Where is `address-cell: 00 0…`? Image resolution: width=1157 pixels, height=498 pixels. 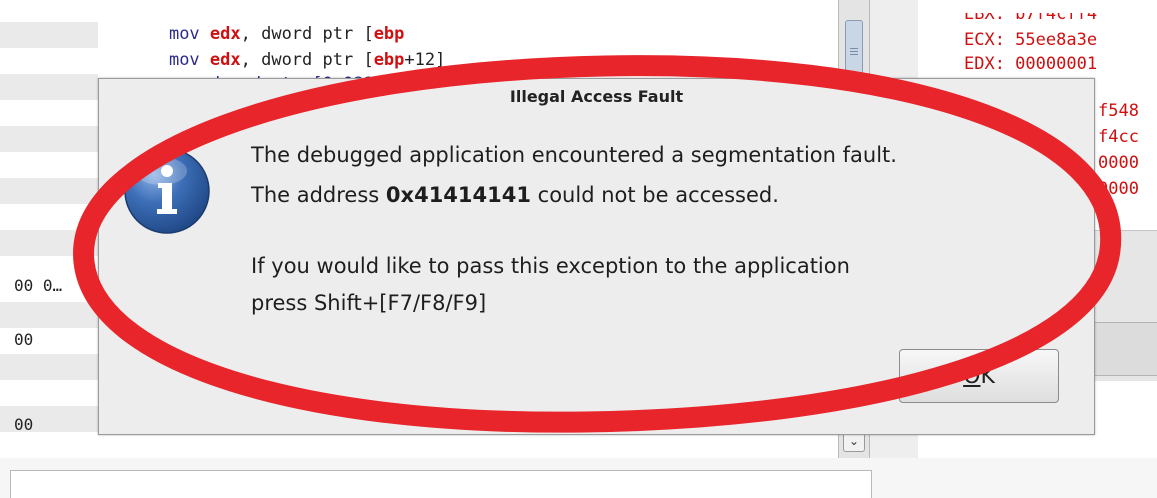
address-cell: 00 0… is located at coordinates (38, 285).